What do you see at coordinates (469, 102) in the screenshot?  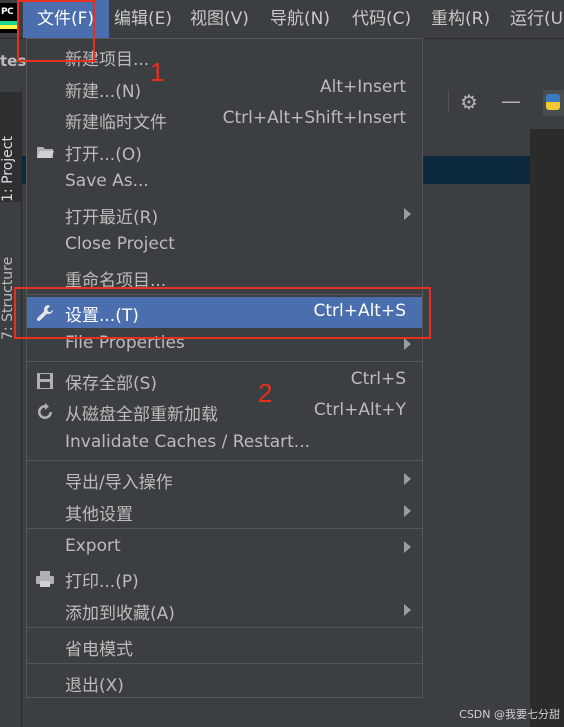 I see `gear-icon: ⚙` at bounding box center [469, 102].